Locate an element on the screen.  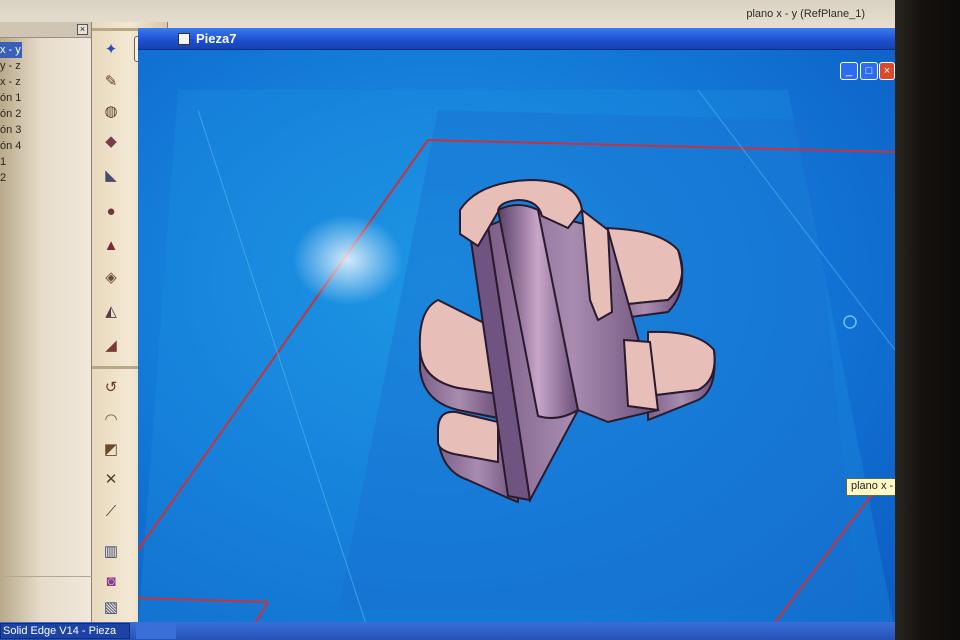
sketch-icon: ✎ is located at coordinates (111, 81).